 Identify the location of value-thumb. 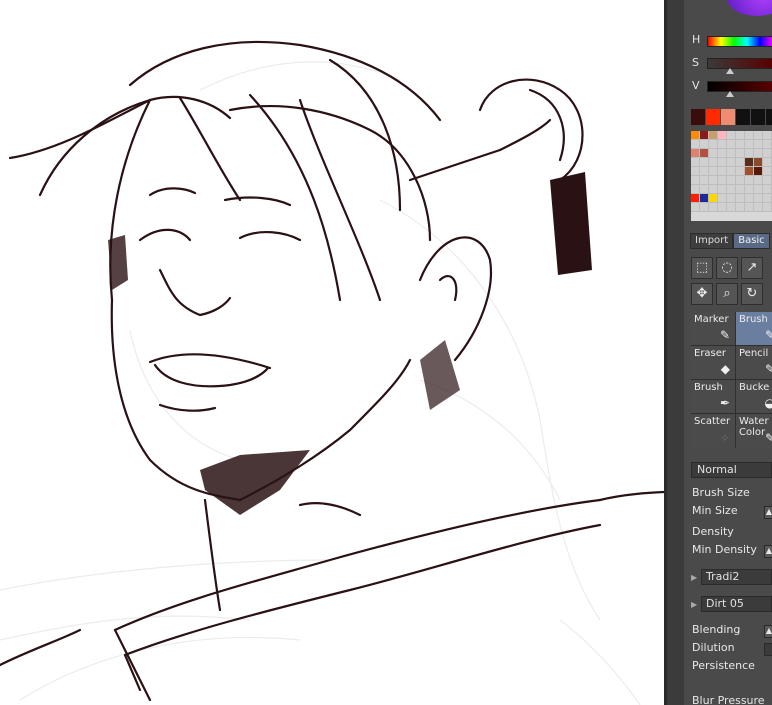
(730, 94).